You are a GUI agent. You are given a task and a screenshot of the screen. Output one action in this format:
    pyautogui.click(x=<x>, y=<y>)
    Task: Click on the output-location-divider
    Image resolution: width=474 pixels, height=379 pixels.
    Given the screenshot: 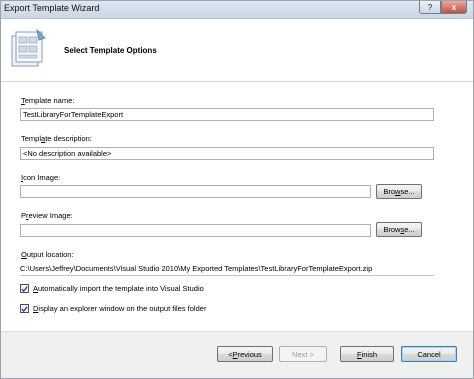 What is the action you would take?
    pyautogui.click(x=227, y=275)
    